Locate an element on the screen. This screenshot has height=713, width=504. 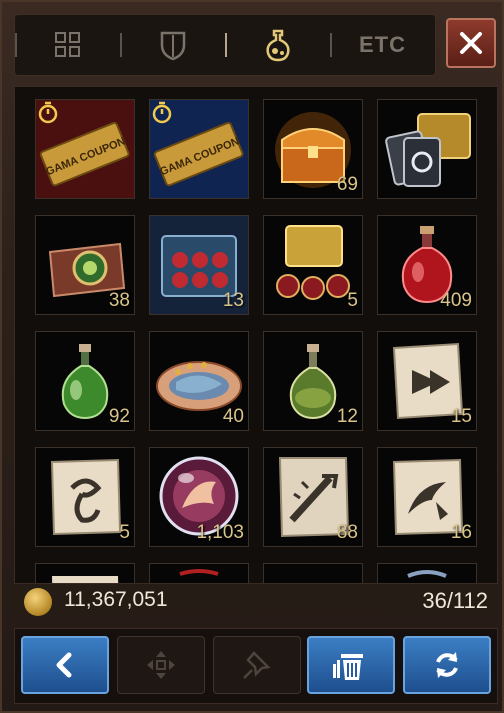
item-slot-chest-with-cards is located at coordinates (427, 149).